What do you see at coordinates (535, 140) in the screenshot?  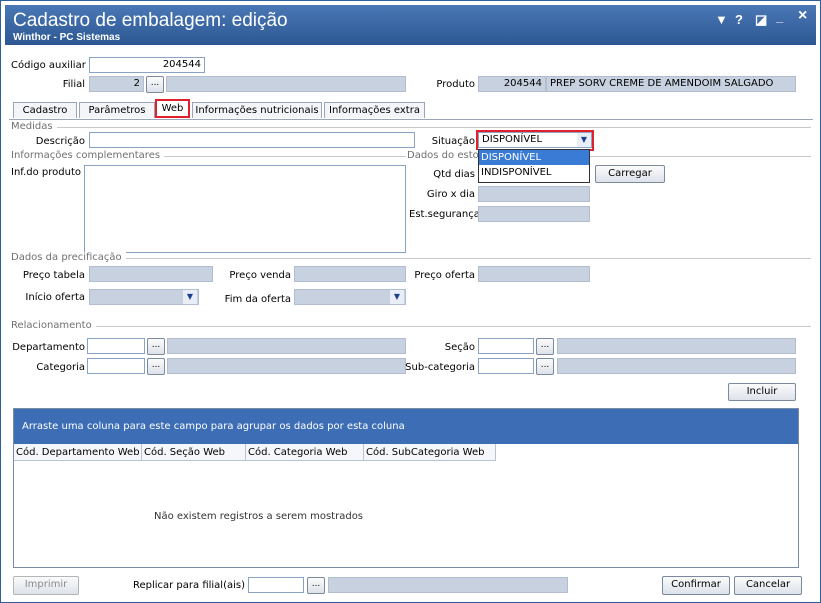 I see `situacao-select: DISPONÍVEL` at bounding box center [535, 140].